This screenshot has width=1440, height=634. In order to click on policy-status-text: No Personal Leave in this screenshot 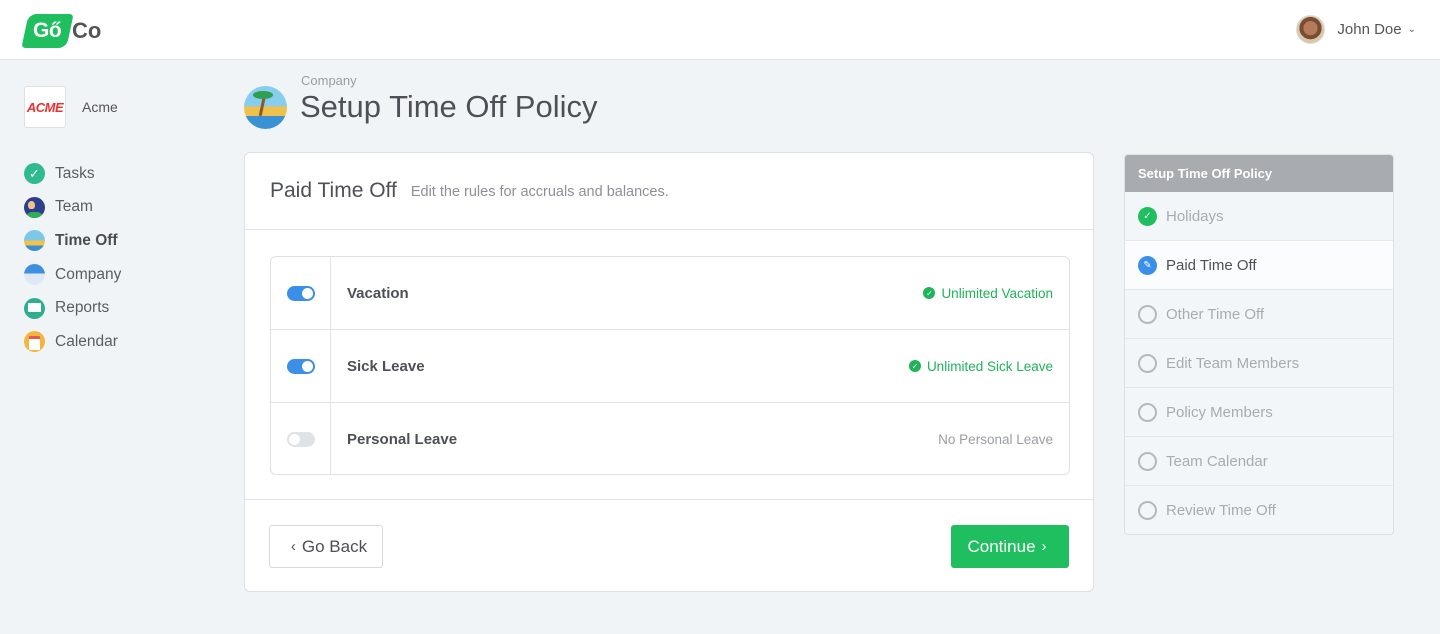, I will do `click(995, 439)`.